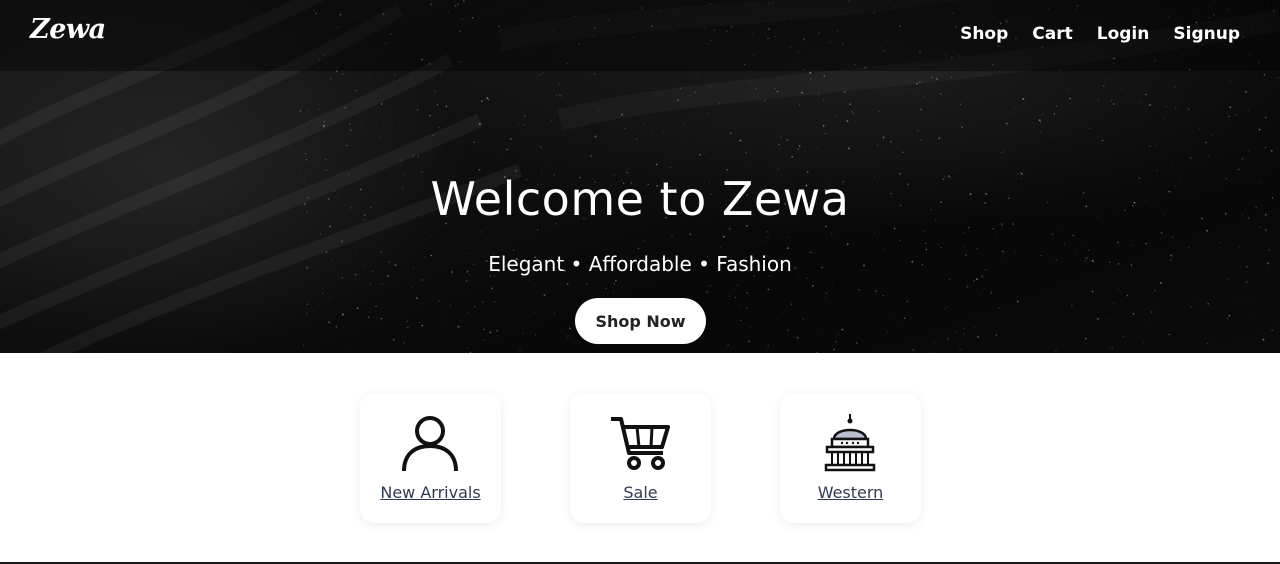 Image resolution: width=1280 pixels, height=564 pixels. What do you see at coordinates (984, 34) in the screenshot?
I see `nav-link-shop: Shop` at bounding box center [984, 34].